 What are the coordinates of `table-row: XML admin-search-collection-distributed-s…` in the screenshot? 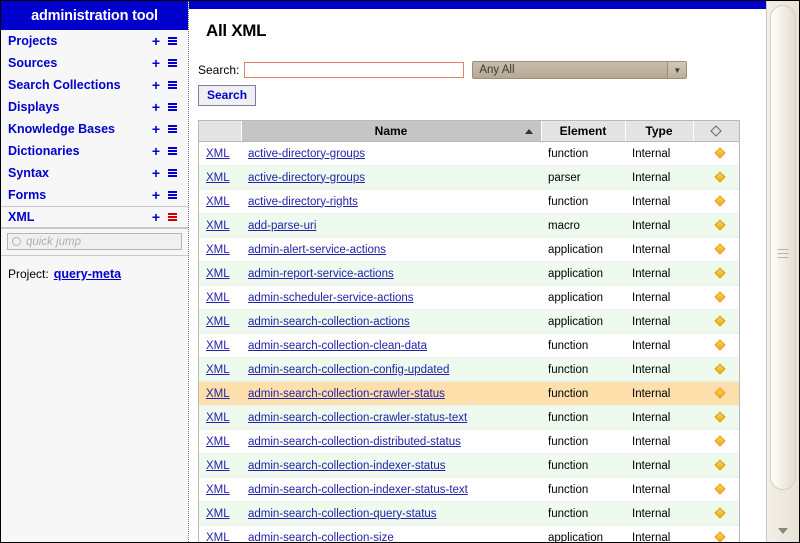 It's located at (469, 441).